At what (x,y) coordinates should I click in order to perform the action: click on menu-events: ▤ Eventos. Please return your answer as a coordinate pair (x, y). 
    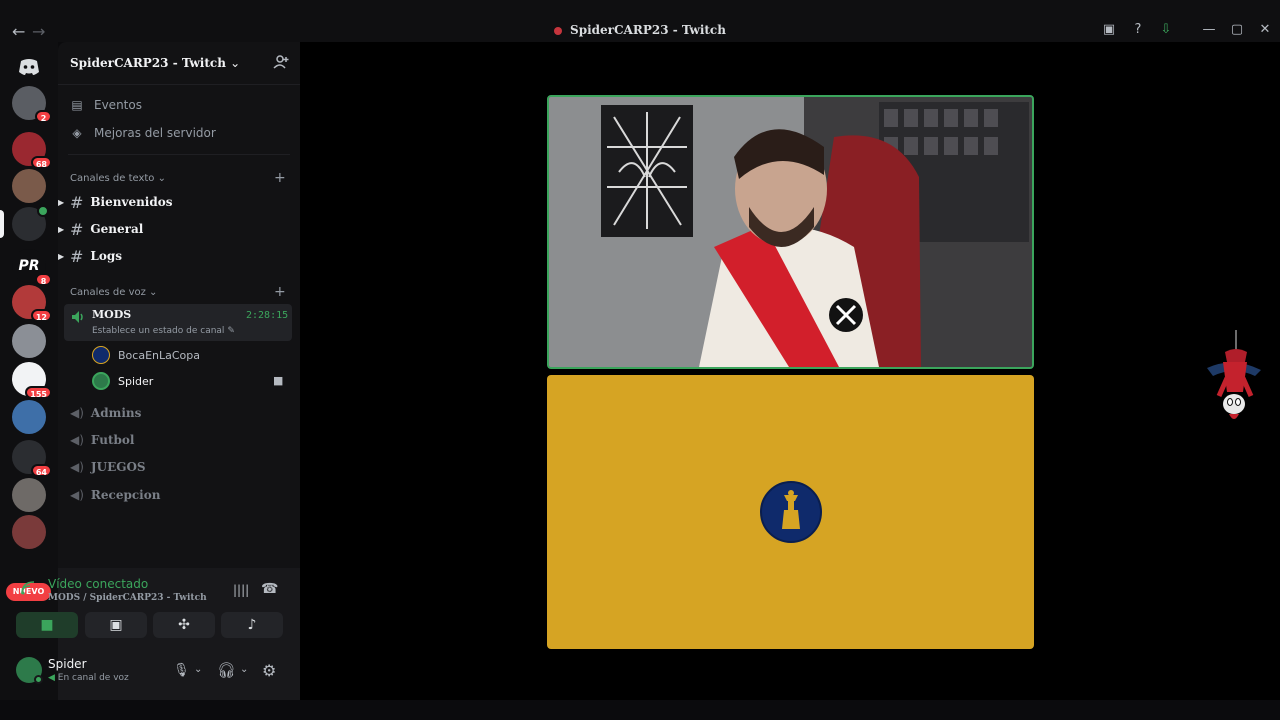
    Looking at the image, I should click on (106, 105).